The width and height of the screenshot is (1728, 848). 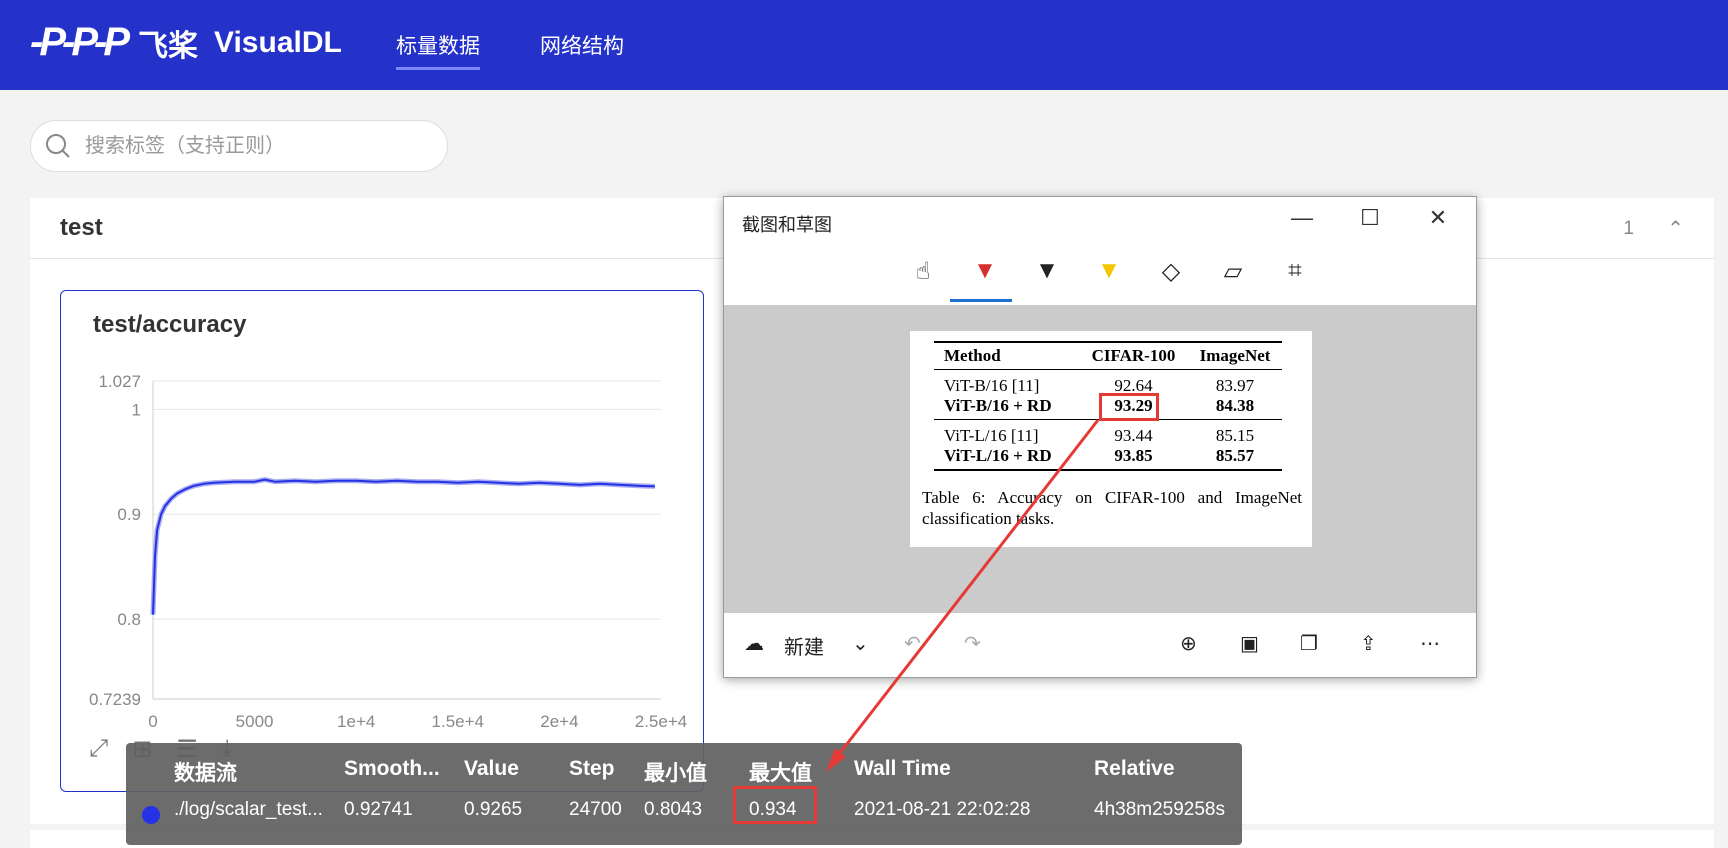 What do you see at coordinates (592, 768) in the screenshot?
I see `tooltip-header-step: Step` at bounding box center [592, 768].